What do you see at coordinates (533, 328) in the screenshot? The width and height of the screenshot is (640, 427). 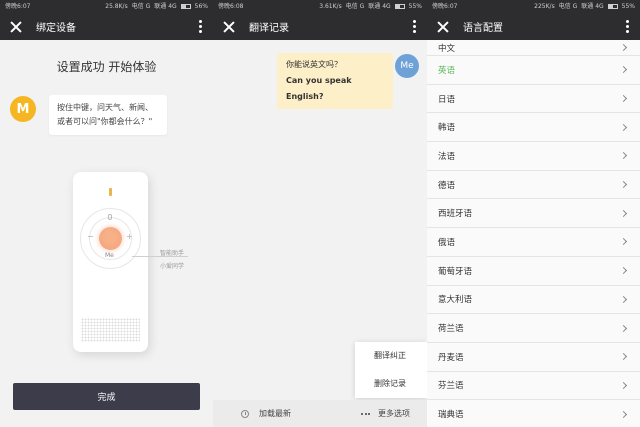 I see `language-item: 荷兰语` at bounding box center [533, 328].